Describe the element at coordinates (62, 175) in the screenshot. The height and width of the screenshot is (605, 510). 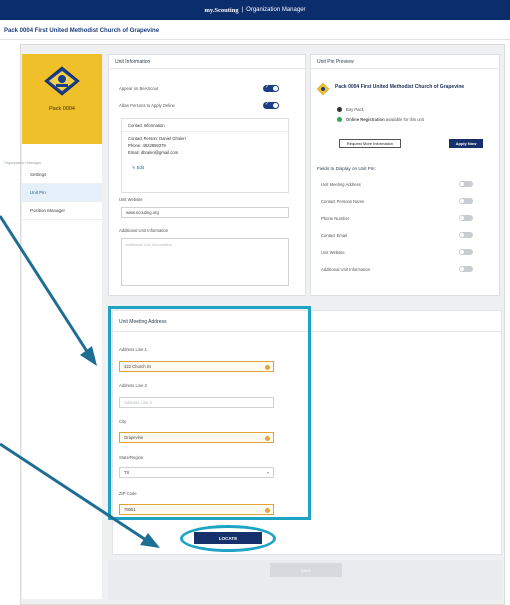
I see `sidebar-item-settings: Settings` at that location.